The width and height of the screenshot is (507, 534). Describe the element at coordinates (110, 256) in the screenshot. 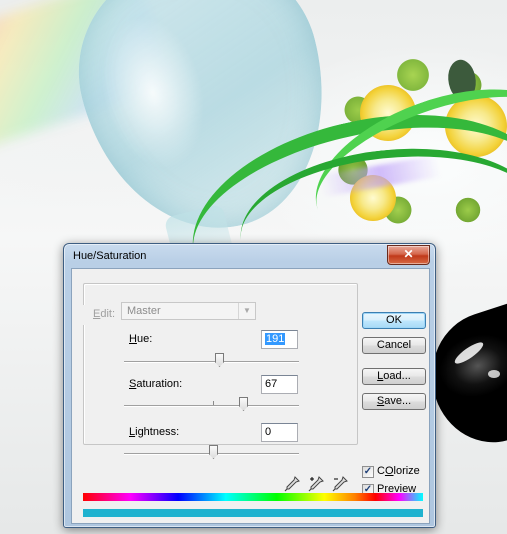

I see `dialog-title: Hue/Saturation` at that location.